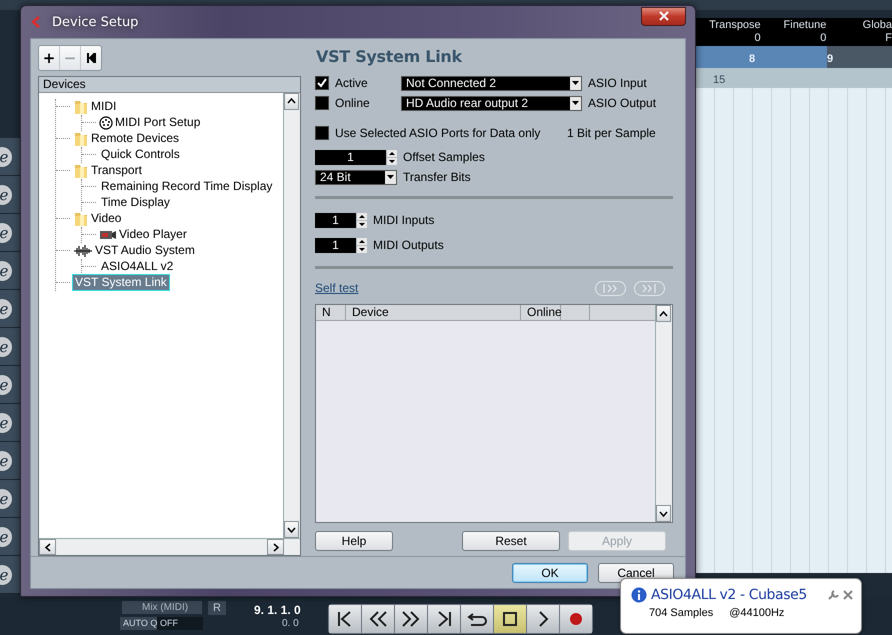  Describe the element at coordinates (833, 595) in the screenshot. I see `wrench-icon` at that location.